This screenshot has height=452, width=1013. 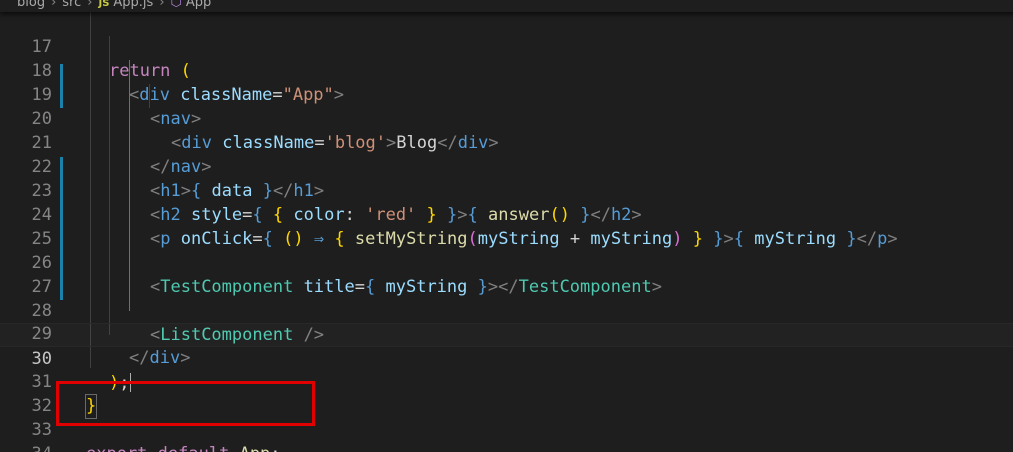 What do you see at coordinates (104, 4) in the screenshot?
I see `js-file-icon: JS` at bounding box center [104, 4].